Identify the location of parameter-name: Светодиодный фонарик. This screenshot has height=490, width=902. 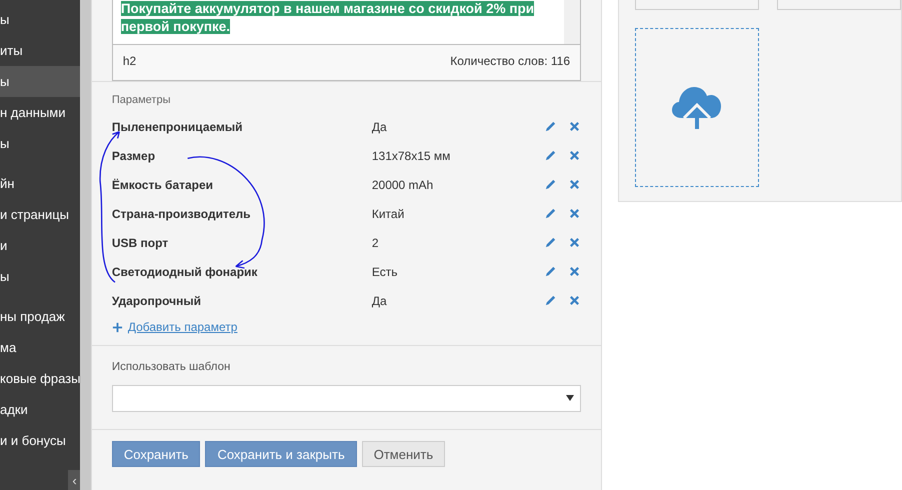
(185, 271).